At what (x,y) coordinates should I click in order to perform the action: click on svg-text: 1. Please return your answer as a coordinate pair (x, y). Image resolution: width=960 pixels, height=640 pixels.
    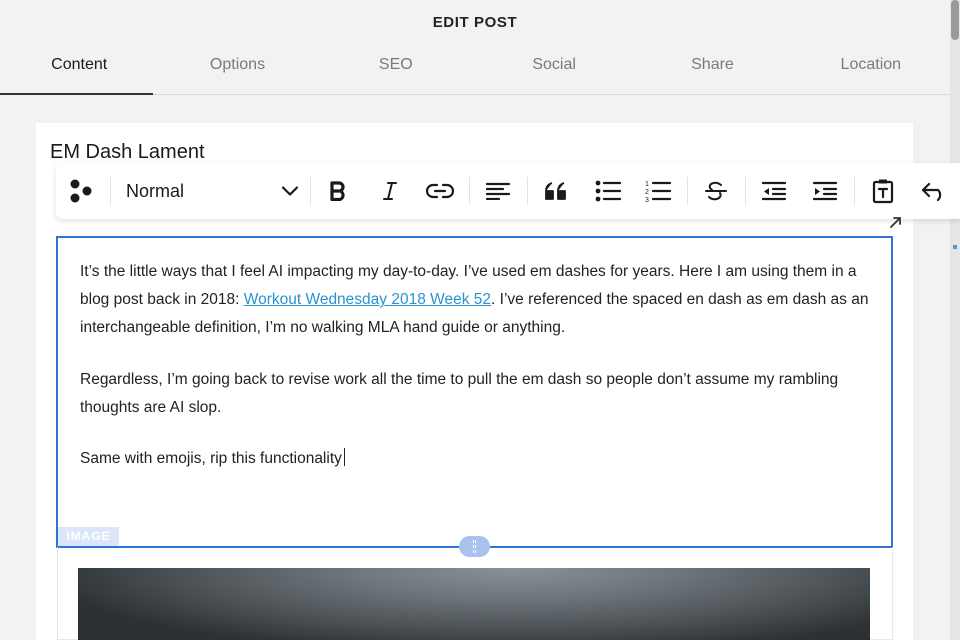
    Looking at the image, I should click on (647, 184).